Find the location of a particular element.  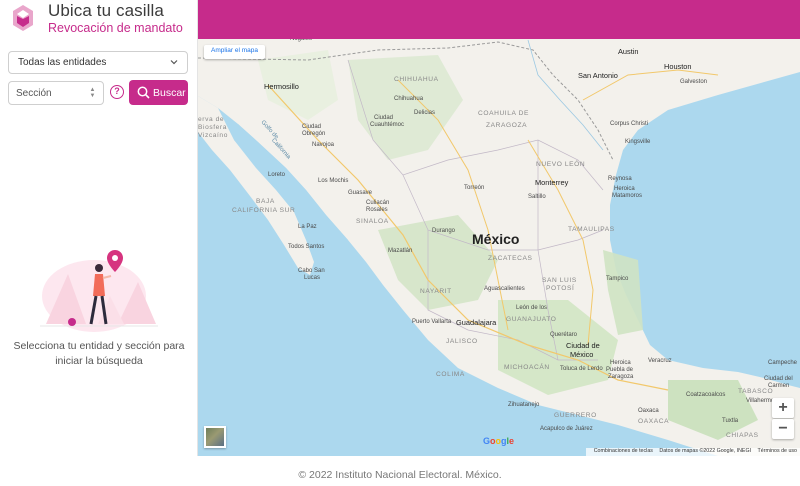

map-label-aguascalientes: Aguascalientes is located at coordinates (504, 289).